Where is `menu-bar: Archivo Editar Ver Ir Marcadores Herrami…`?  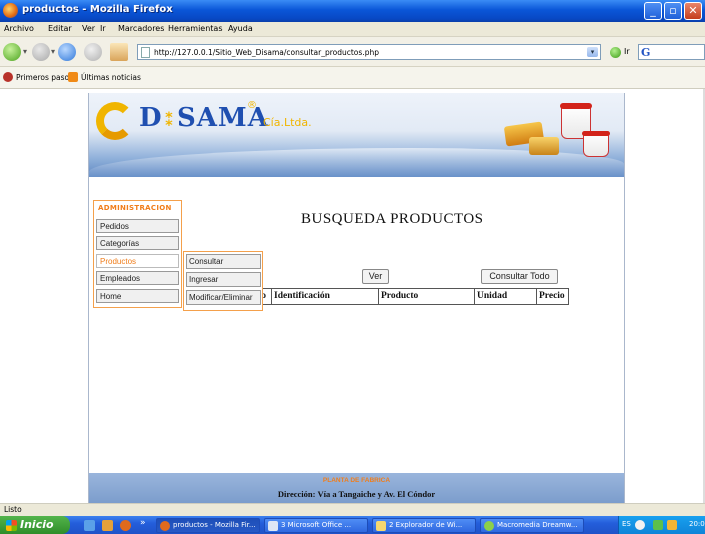 menu-bar: Archivo Editar Ver Ir Marcadores Herrami… is located at coordinates (352, 29).